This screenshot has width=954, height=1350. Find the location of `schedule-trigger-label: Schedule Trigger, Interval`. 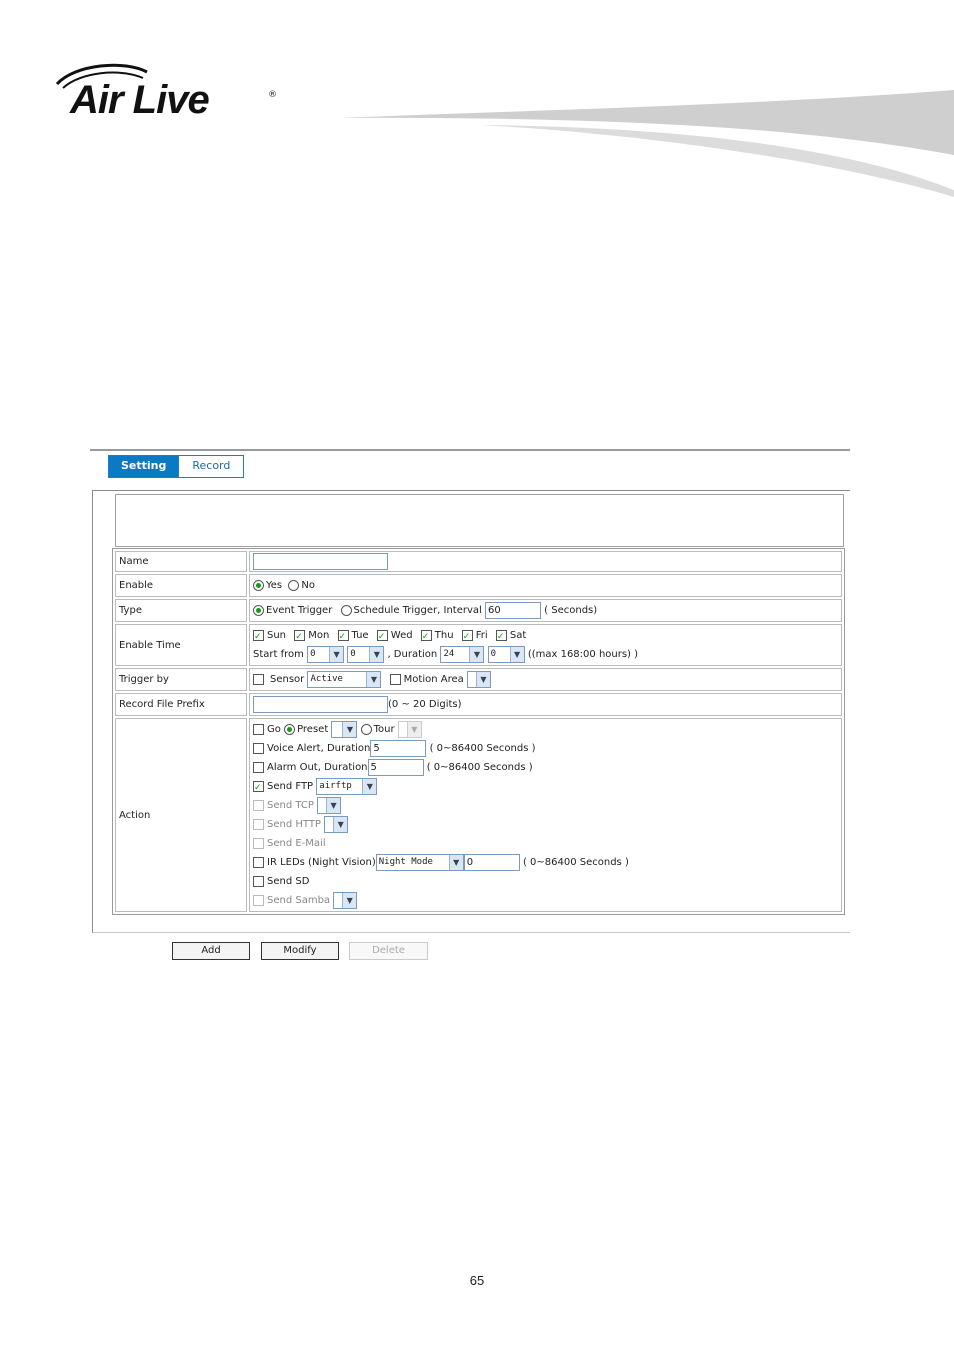

schedule-trigger-label: Schedule Trigger, Interval is located at coordinates (417, 610).